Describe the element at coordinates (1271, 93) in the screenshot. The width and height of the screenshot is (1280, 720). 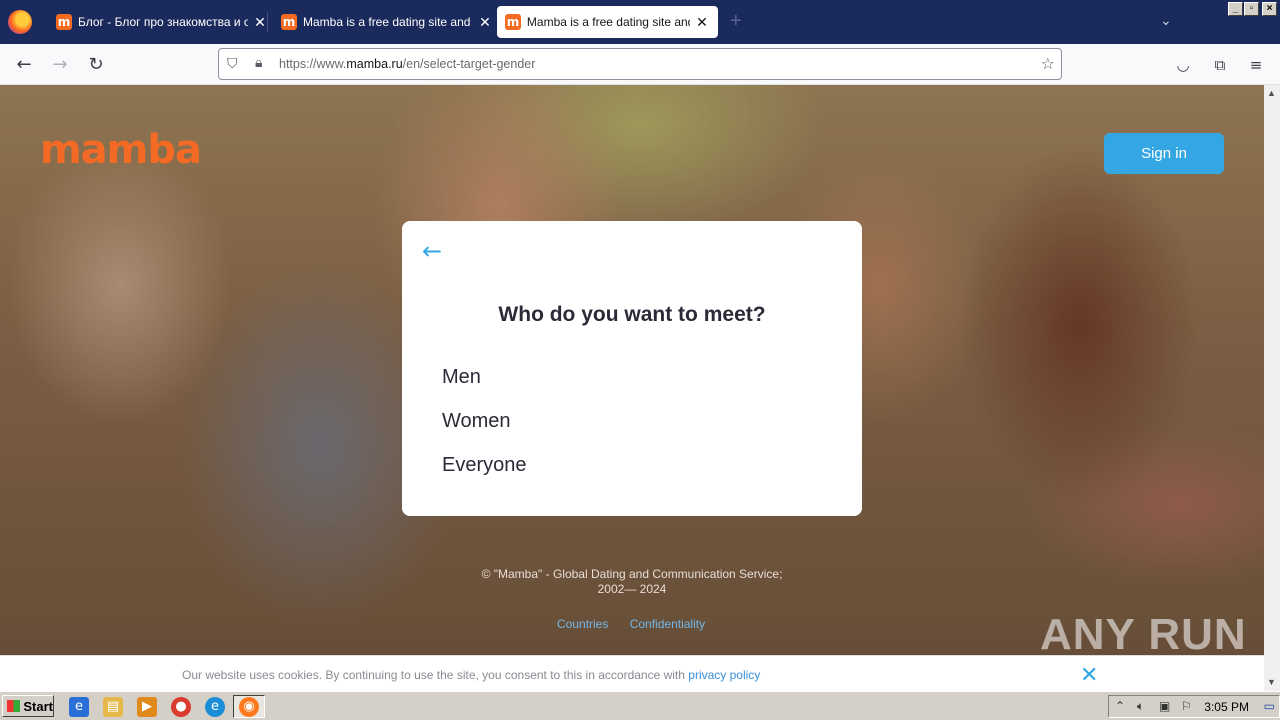
I see `scroll-up-icon: ▲` at that location.